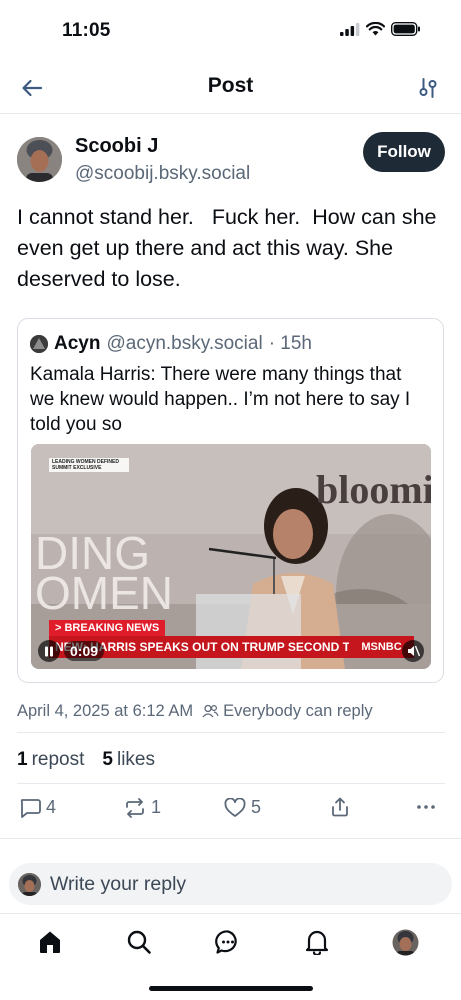  What do you see at coordinates (235, 807) in the screenshot?
I see `heart-icon` at bounding box center [235, 807].